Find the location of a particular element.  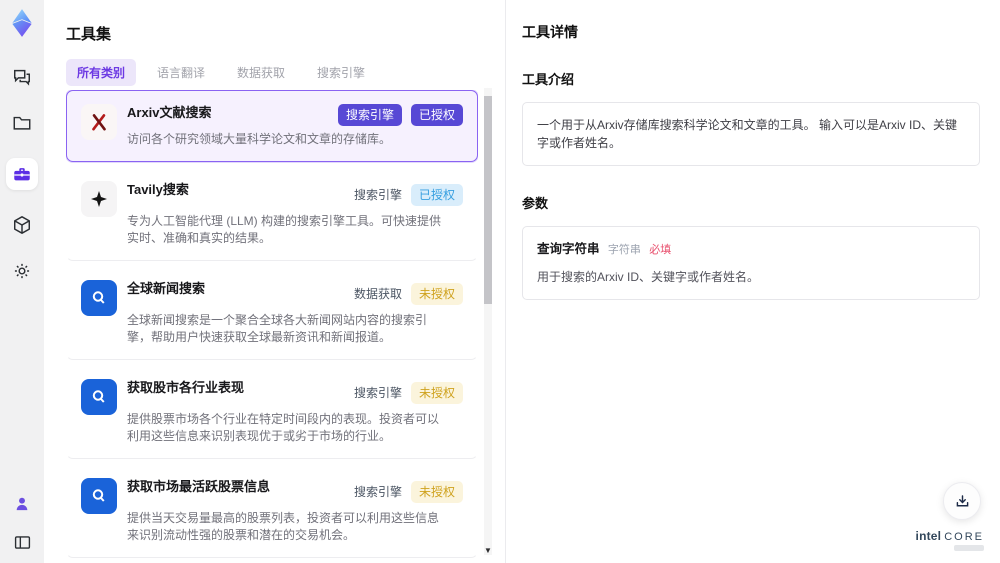

tool-name: Tavily搜索 is located at coordinates (158, 189).